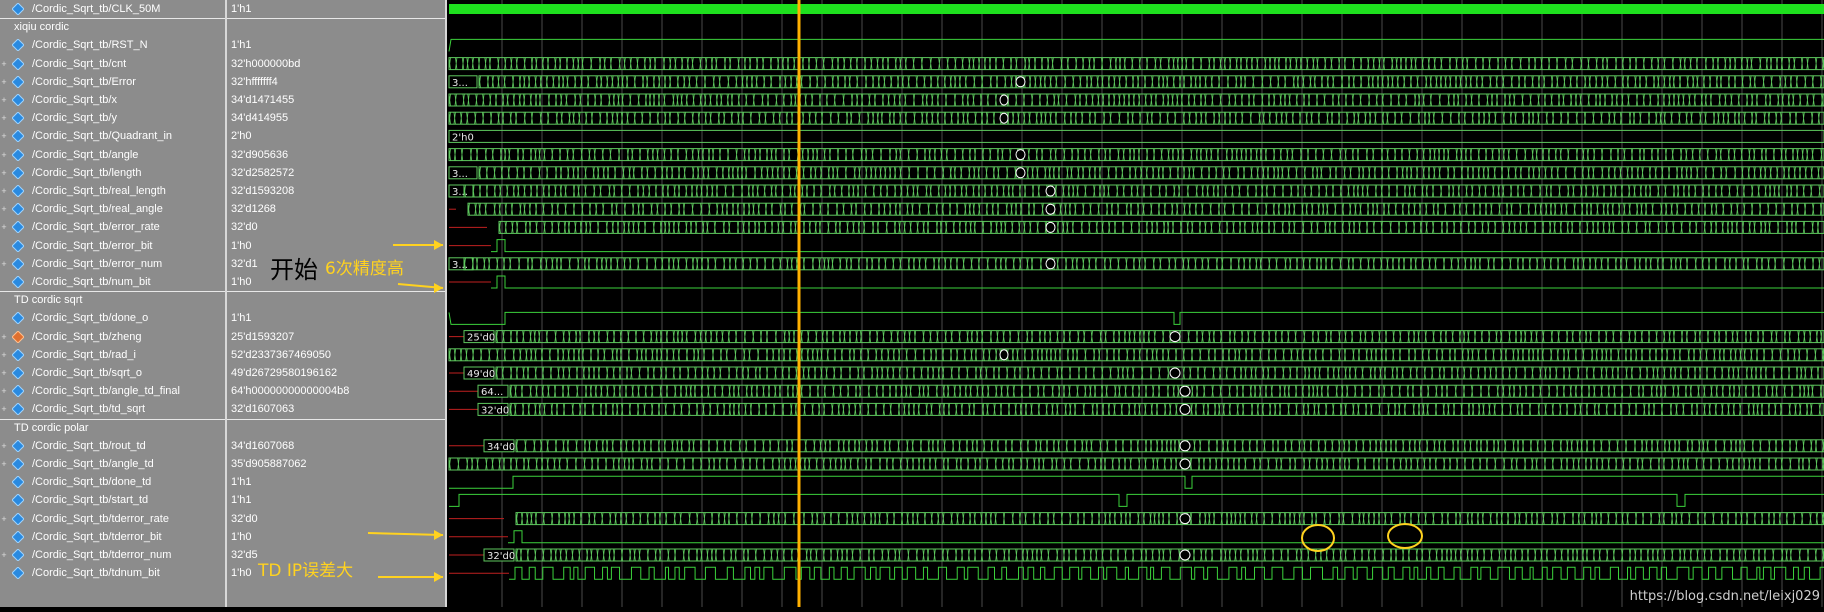 Image resolution: width=1824 pixels, height=612 pixels. Describe the element at coordinates (260, 154) in the screenshot. I see `signal-value: 32'd905636` at that location.